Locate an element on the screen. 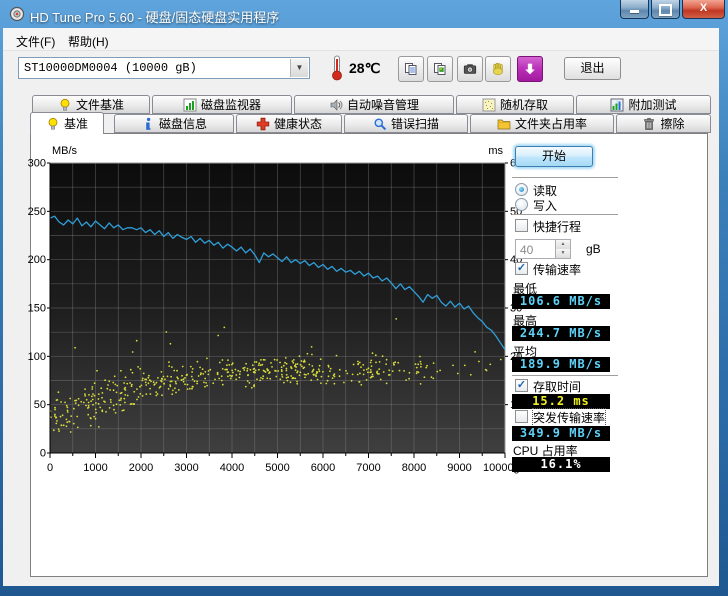 The height and width of the screenshot is (596, 728). erase-icon is located at coordinates (649, 124).